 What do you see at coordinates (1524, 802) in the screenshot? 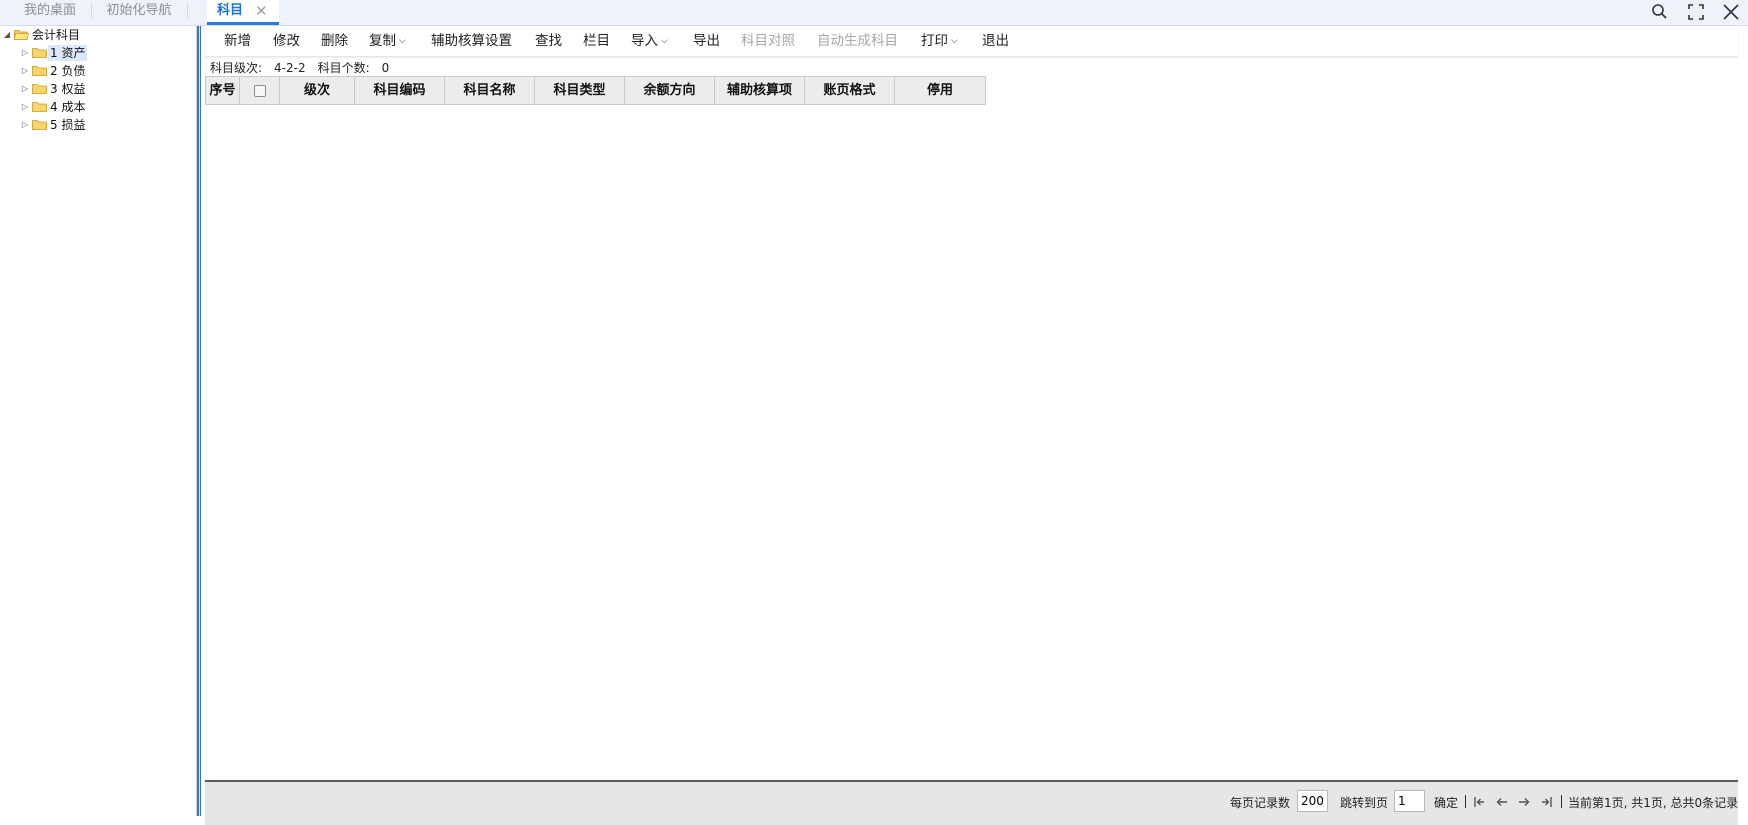
I see `next-page-icon` at bounding box center [1524, 802].